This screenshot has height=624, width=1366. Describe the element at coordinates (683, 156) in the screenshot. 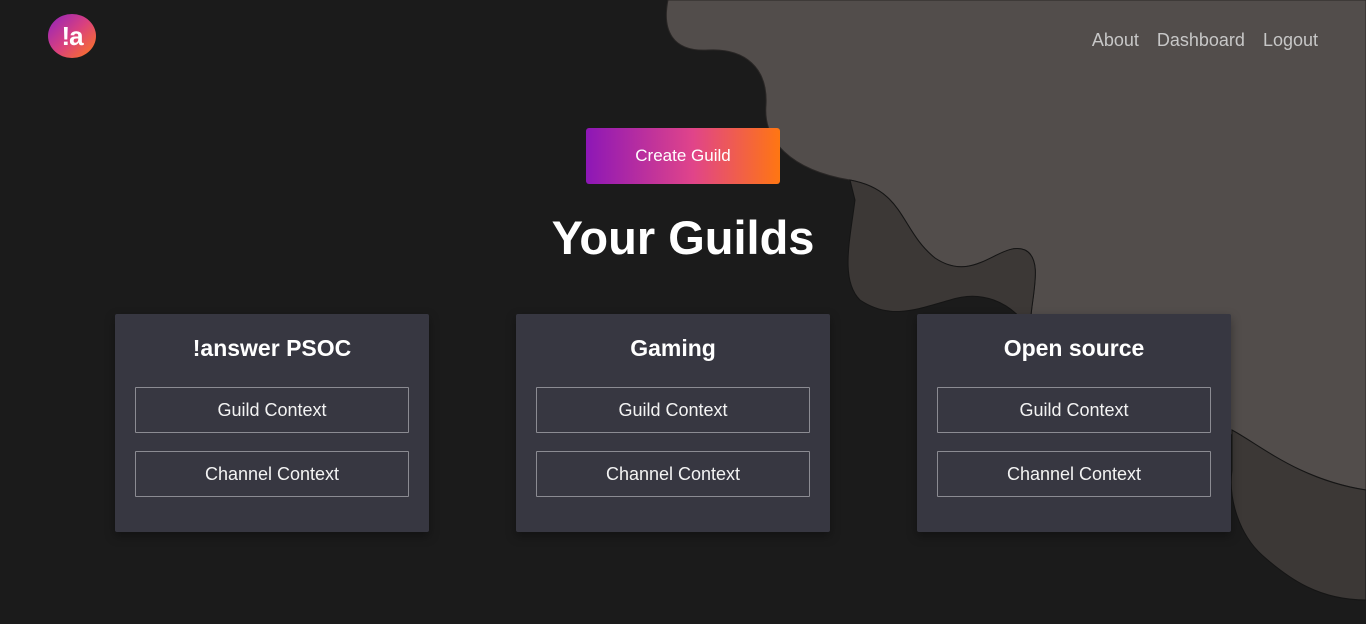

I see `create-guild-button: Create Guild` at that location.